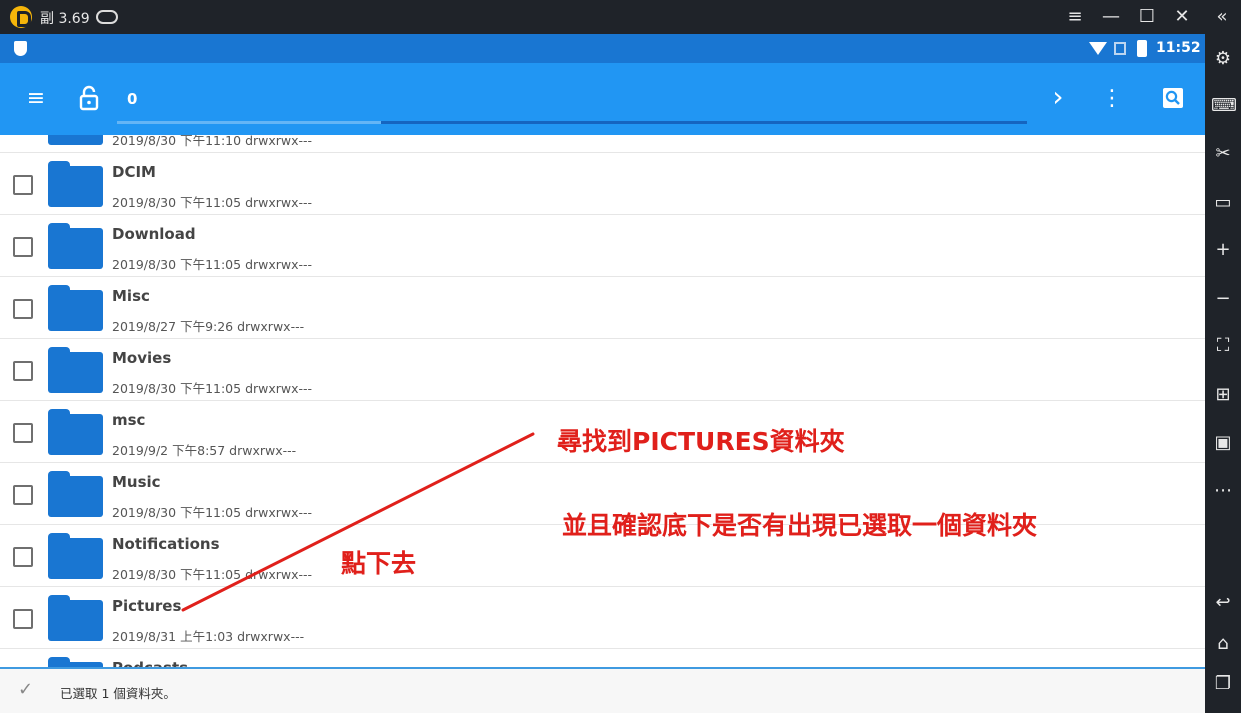 The width and height of the screenshot is (1241, 713). Describe the element at coordinates (620, 17) in the screenshot. I see `emulator-title-bar: 副 3.69 ≡ — ☐ ✕ «` at that location.